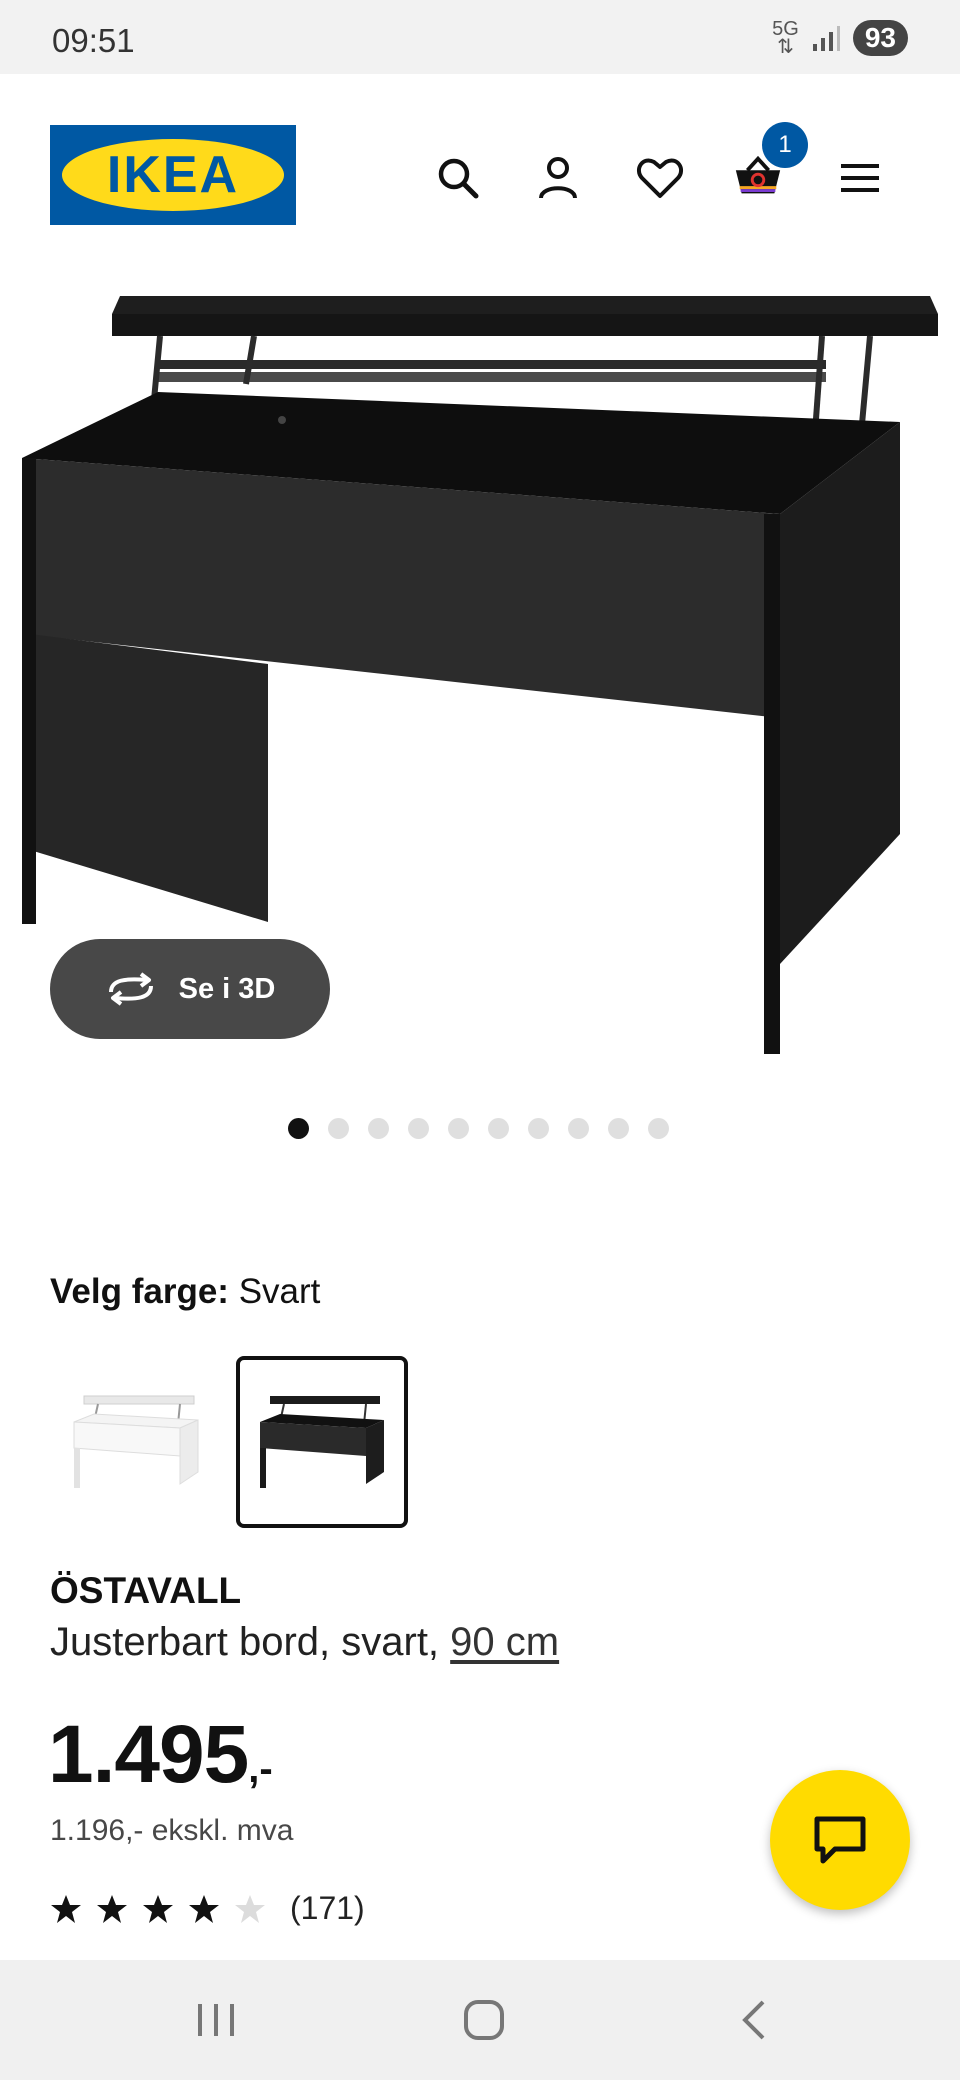 Image resolution: width=960 pixels, height=2080 pixels. I want to click on color-label: Velg farge:, so click(139, 1291).